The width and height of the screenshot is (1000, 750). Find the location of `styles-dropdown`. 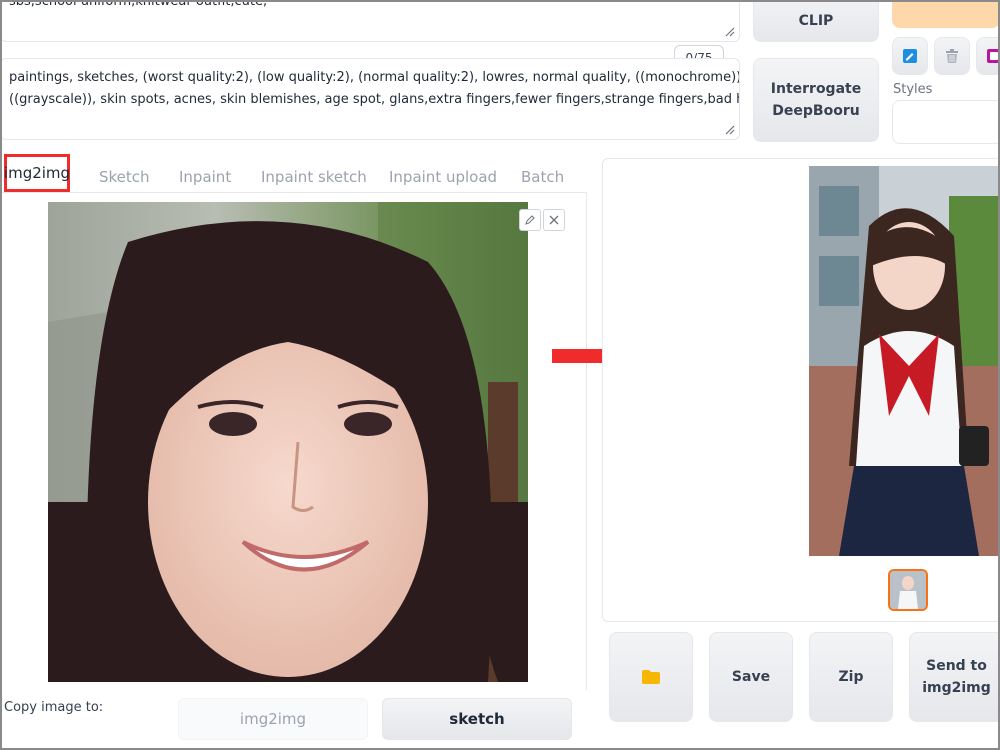

styles-dropdown is located at coordinates (946, 122).